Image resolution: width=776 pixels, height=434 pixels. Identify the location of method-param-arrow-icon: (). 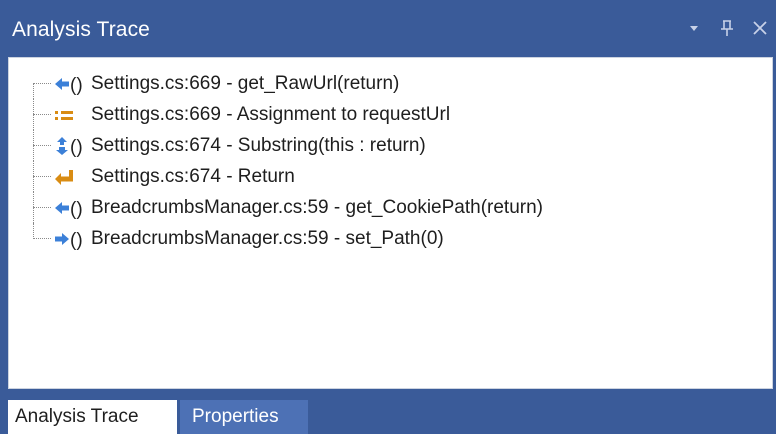
(72, 239).